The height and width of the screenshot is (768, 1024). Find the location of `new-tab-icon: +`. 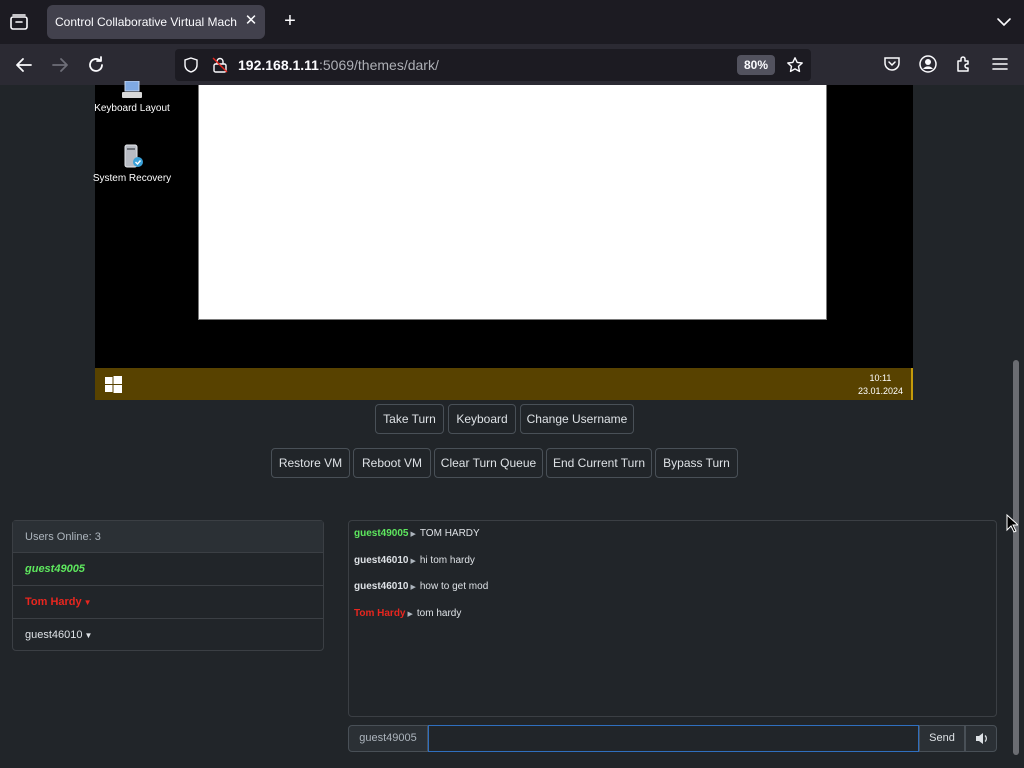

new-tab-icon: + is located at coordinates (290, 22).